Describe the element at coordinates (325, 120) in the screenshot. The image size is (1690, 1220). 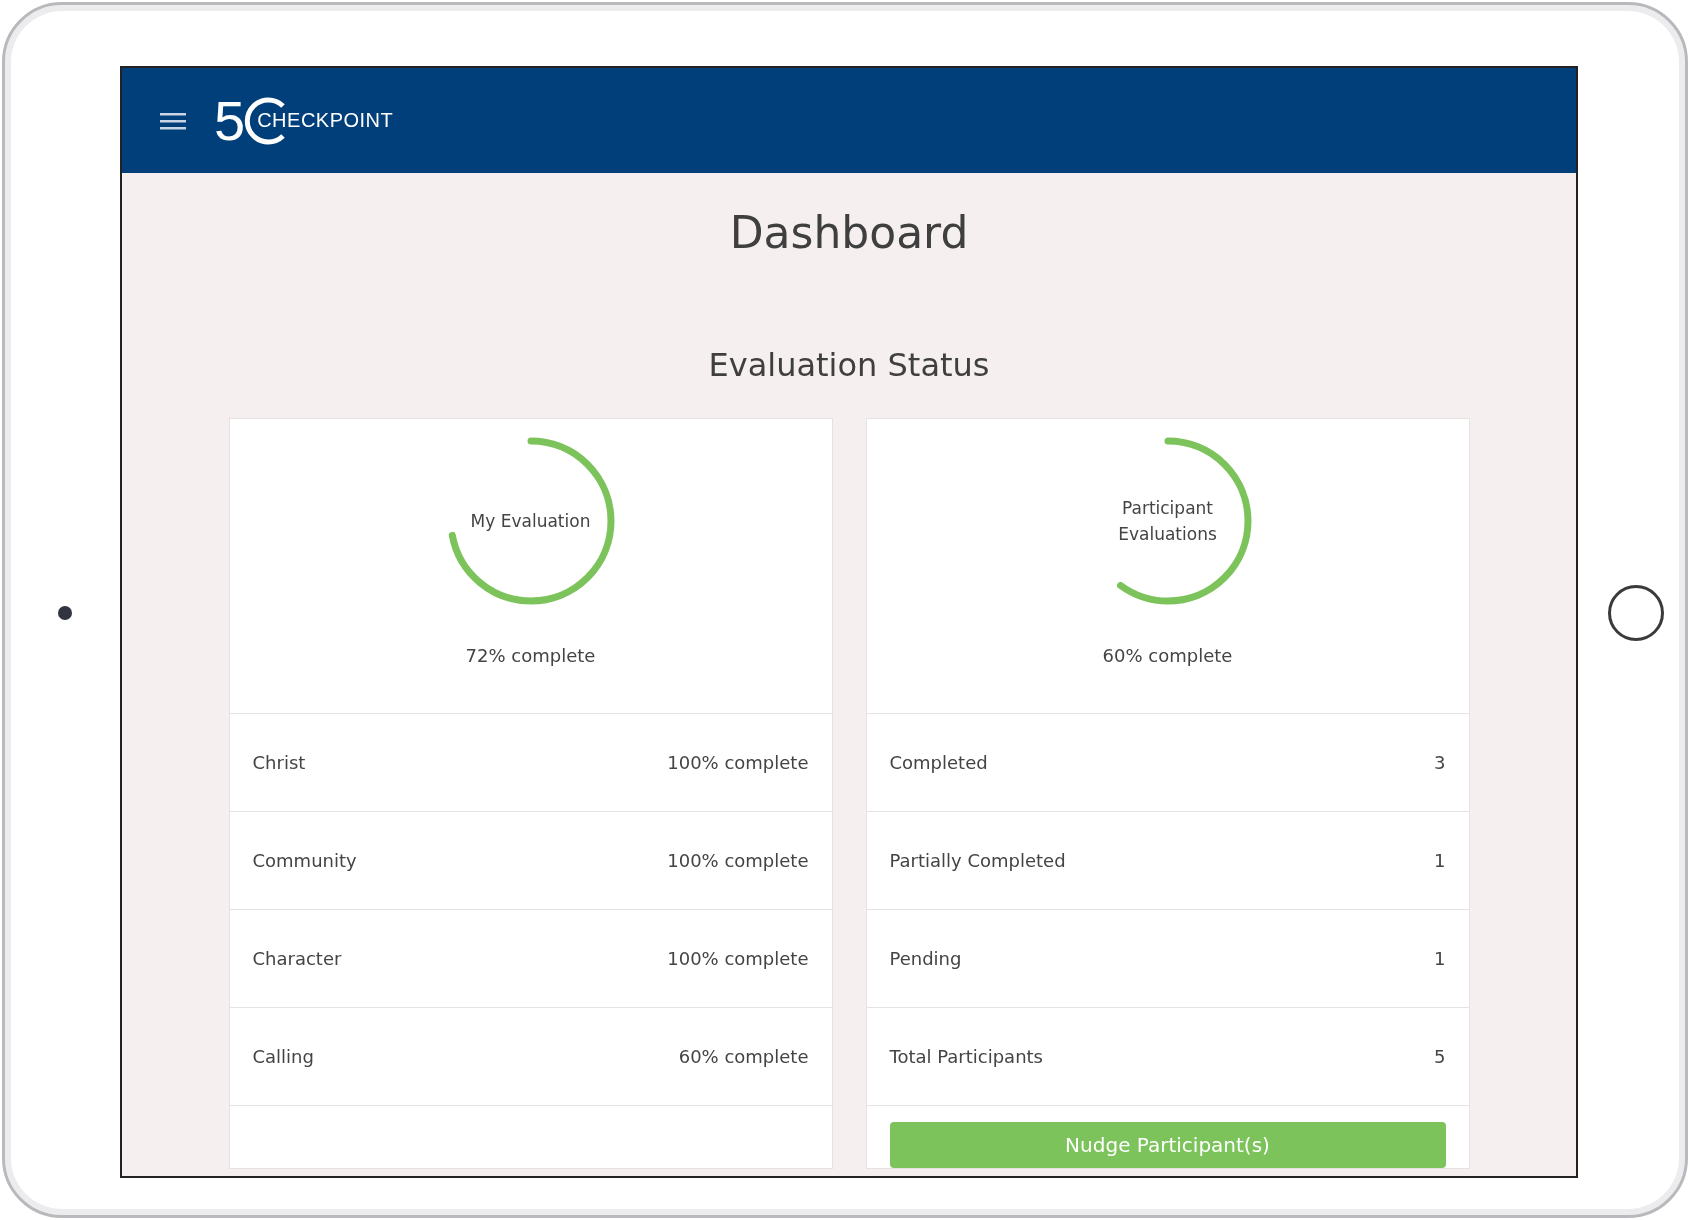
I see `logo-text: CHECKPOINT` at that location.